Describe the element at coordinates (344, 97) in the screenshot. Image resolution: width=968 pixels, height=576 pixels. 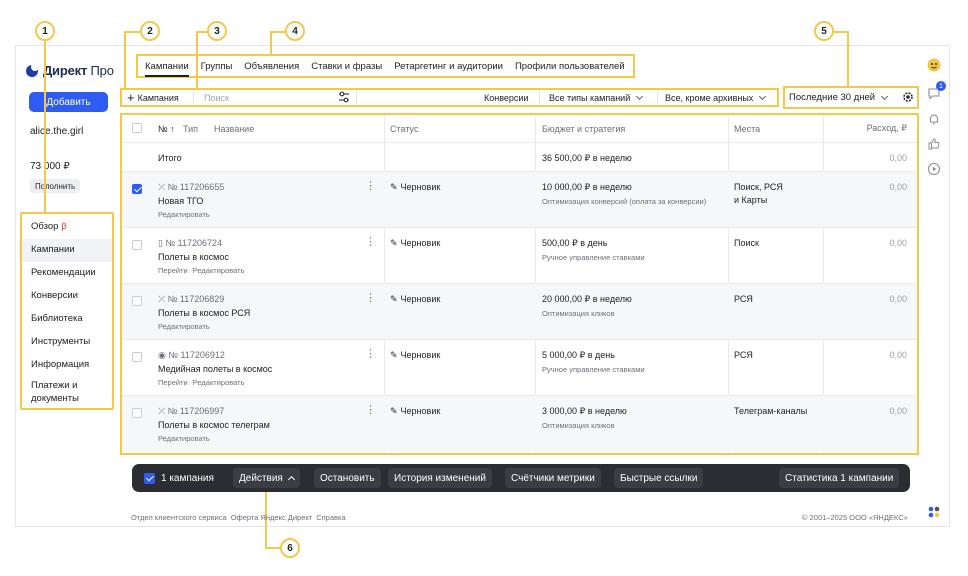
I see `filter-settings-icon` at that location.